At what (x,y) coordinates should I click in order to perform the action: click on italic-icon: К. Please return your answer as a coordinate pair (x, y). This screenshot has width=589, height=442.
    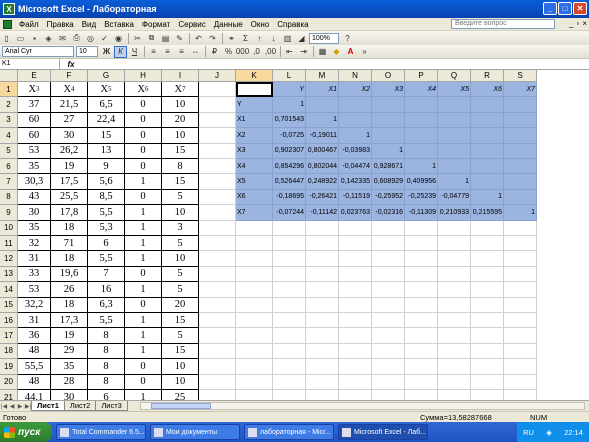
    Looking at the image, I should click on (120, 51).